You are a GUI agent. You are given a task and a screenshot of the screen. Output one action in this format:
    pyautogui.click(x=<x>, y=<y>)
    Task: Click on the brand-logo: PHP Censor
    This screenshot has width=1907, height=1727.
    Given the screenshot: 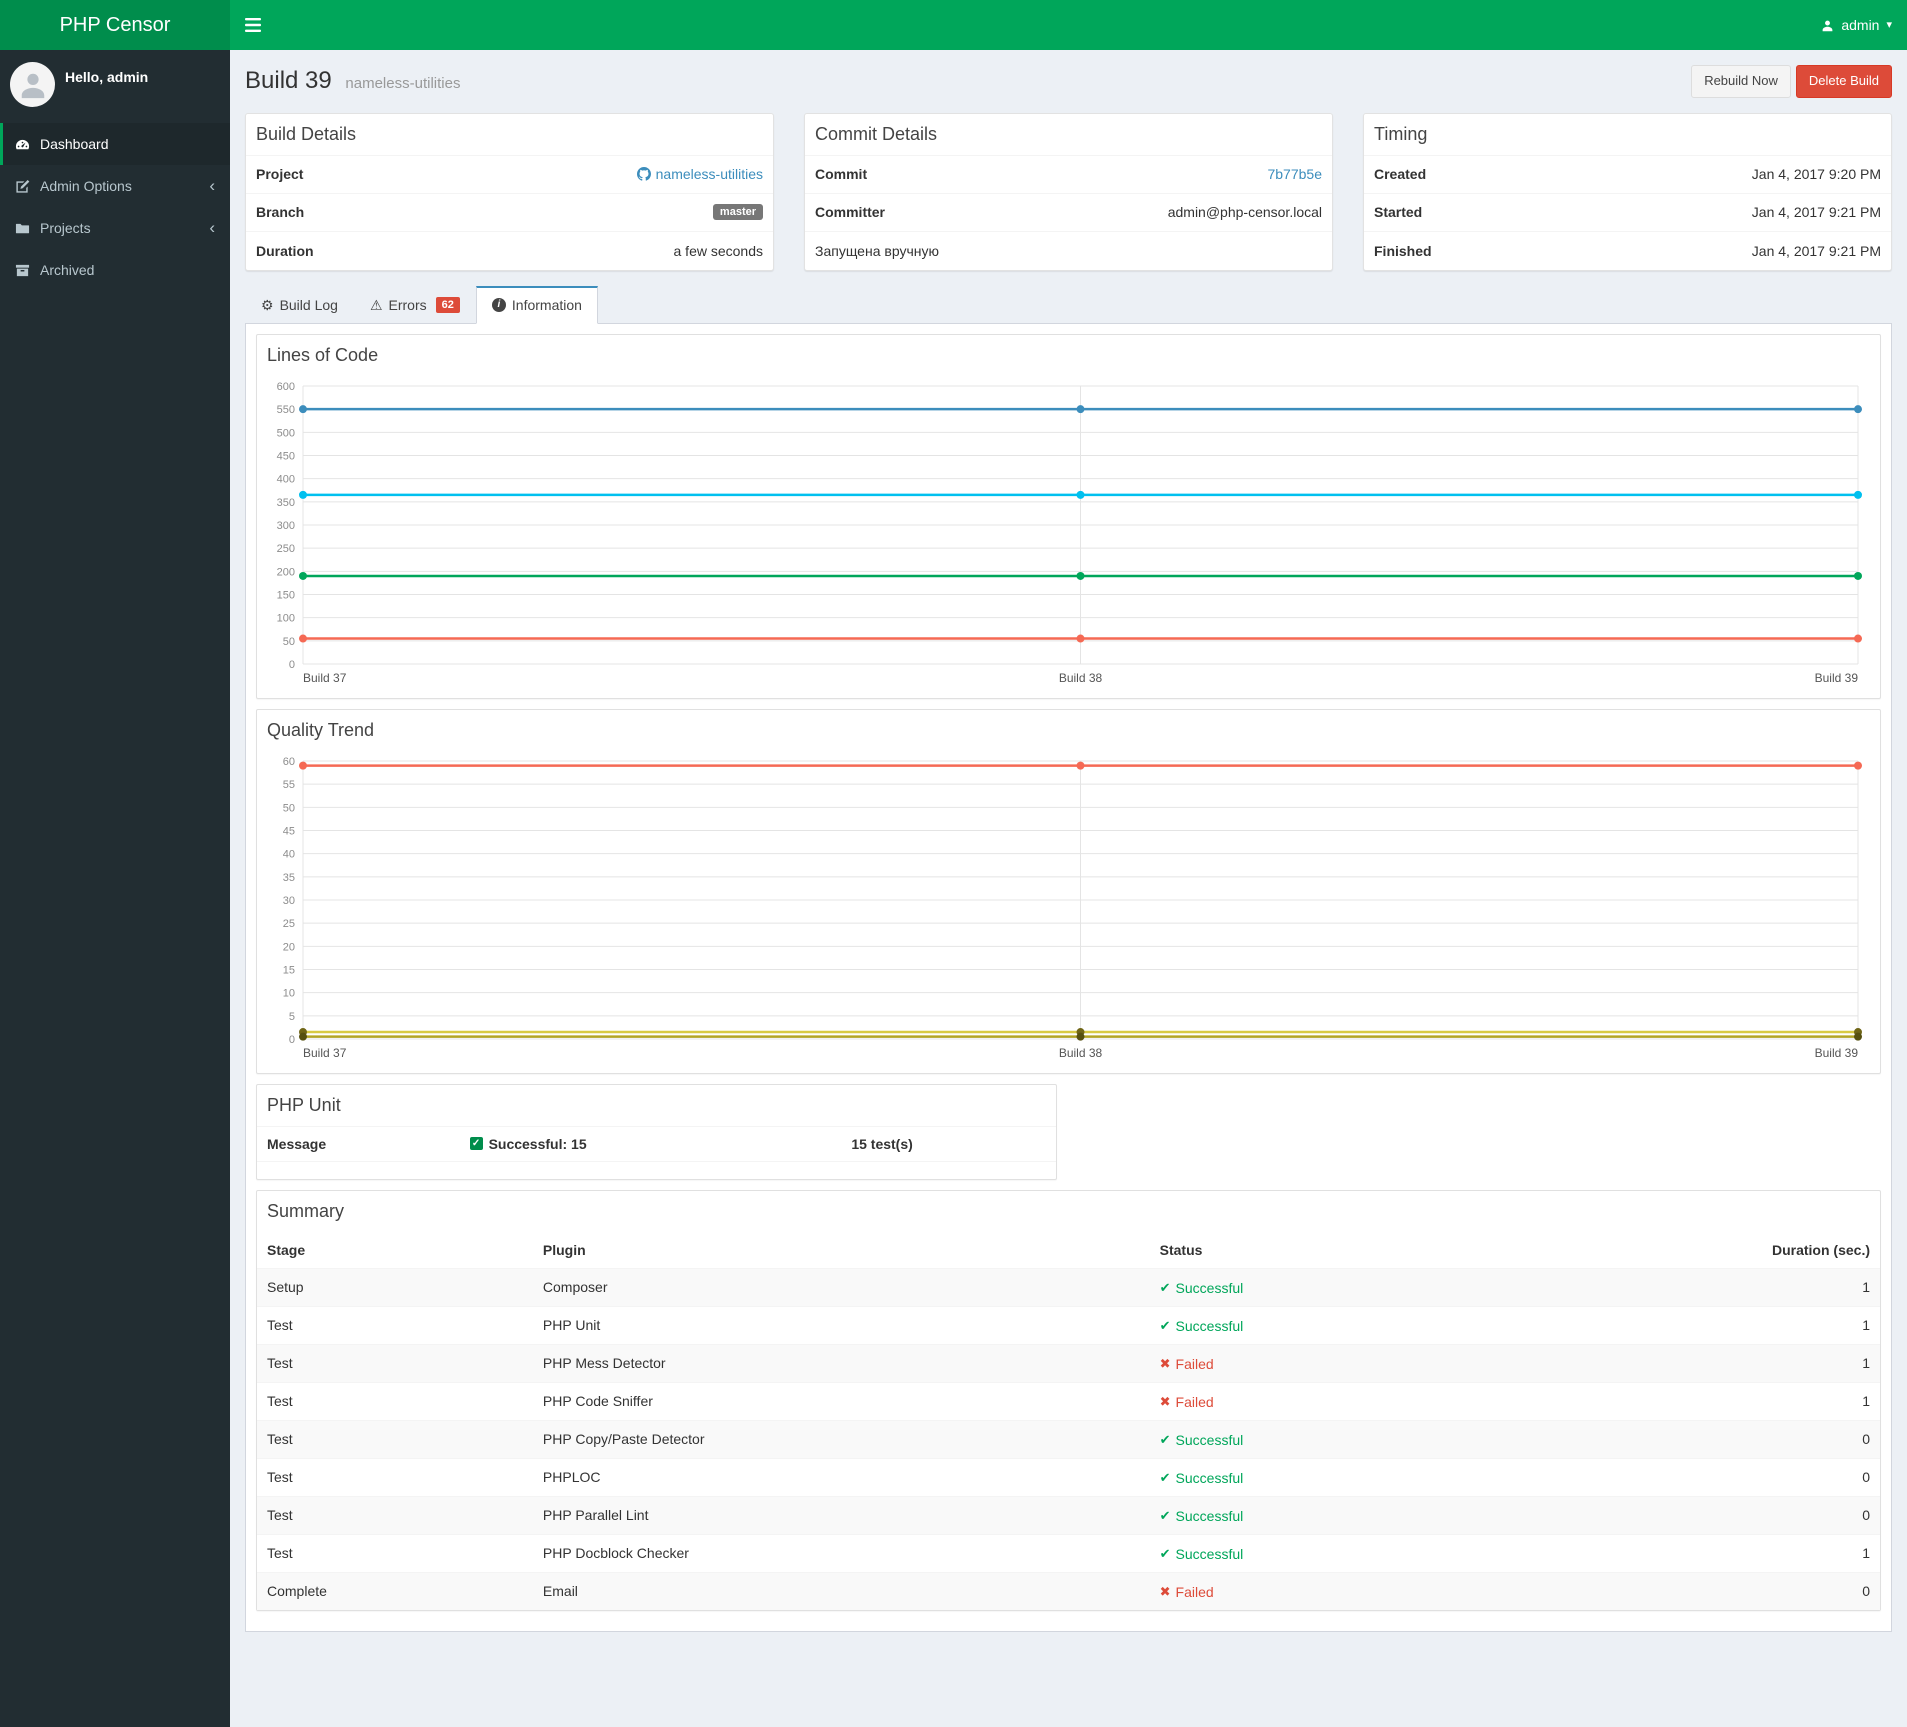 What is the action you would take?
    pyautogui.click(x=115, y=25)
    